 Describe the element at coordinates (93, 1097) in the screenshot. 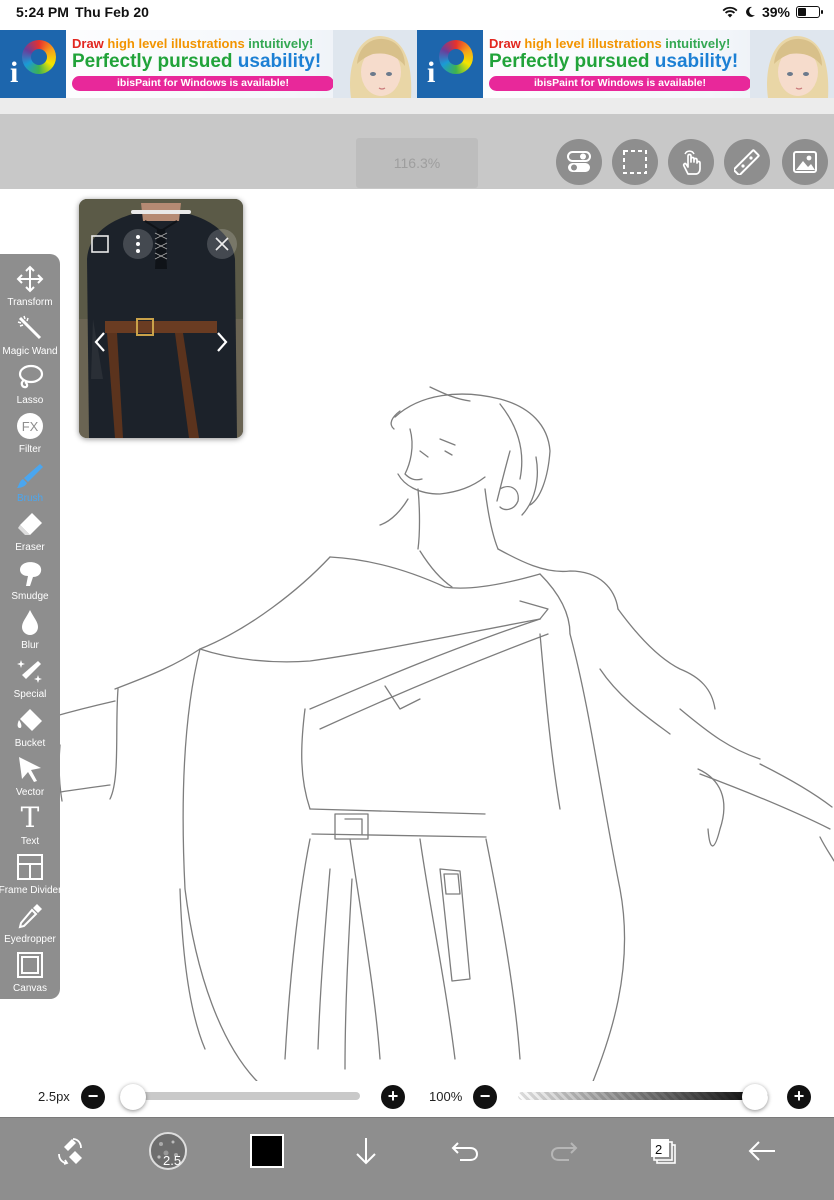

I see `brush-size-minus-button: −` at that location.